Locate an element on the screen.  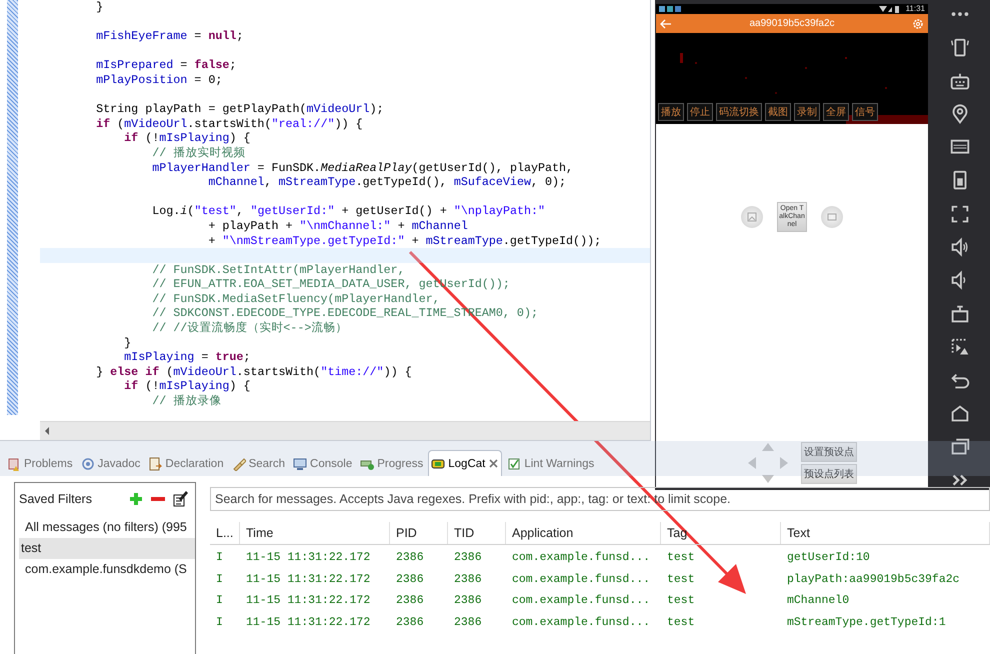
code-line: mPlayerHandler = FunSDK.MediaRealPlay(getUserId(), playPath, is located at coordinates (362, 168).